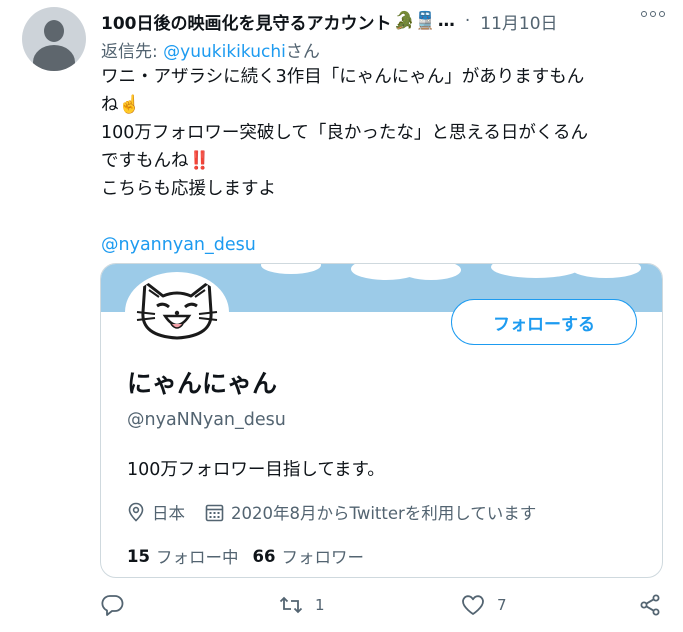  I want to click on following-count: 15, so click(138, 556).